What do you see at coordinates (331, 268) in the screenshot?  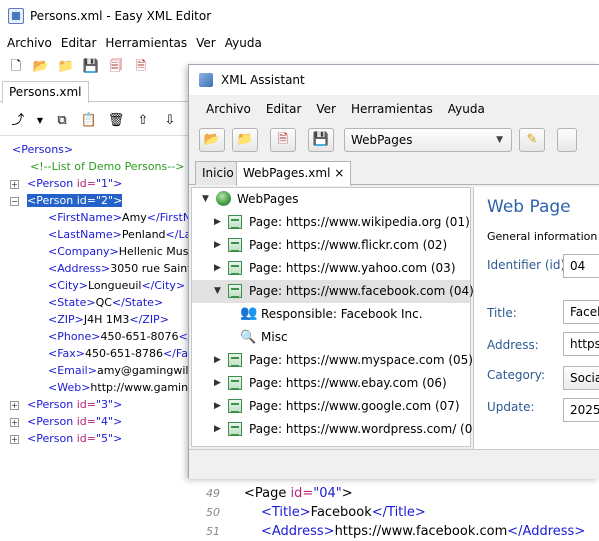 I see `tree-page-item: ▶ Page: https://www.yahoo.com (03)` at bounding box center [331, 268].